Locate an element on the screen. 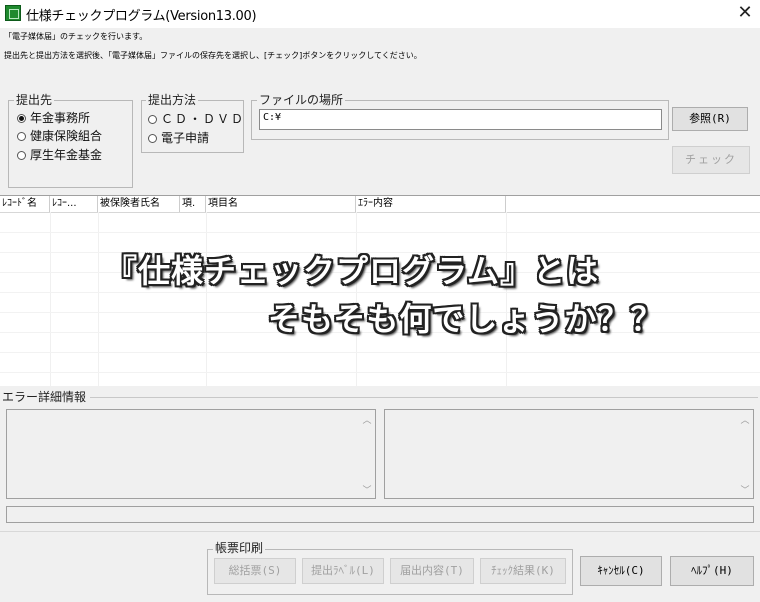 The height and width of the screenshot is (602, 760). column-insured-name: 被保険者氏名 is located at coordinates (139, 204).